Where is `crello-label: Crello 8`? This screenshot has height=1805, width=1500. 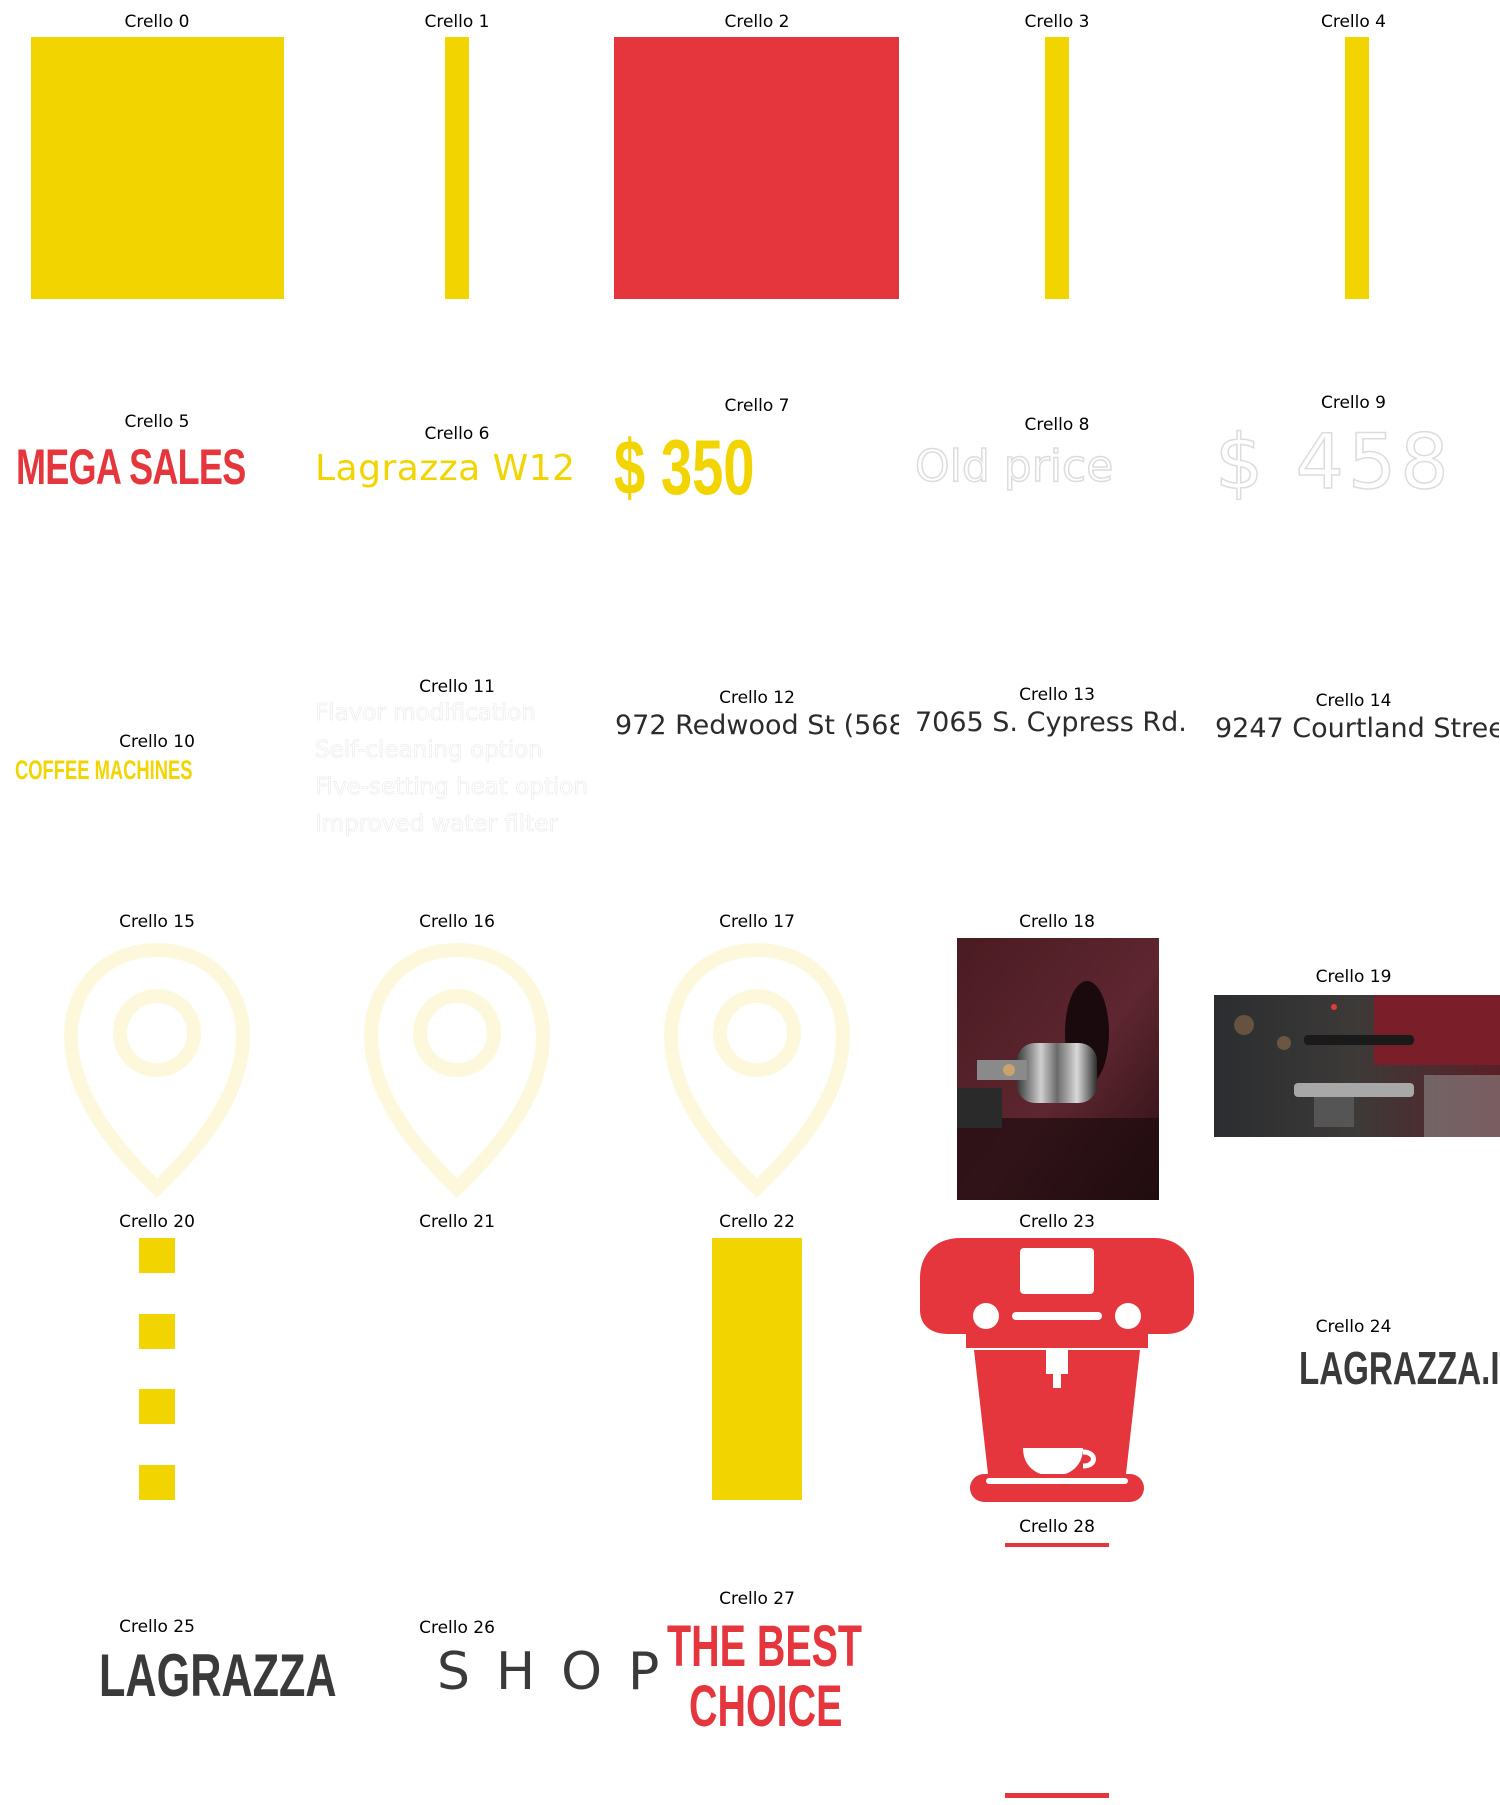
crello-label: Crello 8 is located at coordinates (1057, 425).